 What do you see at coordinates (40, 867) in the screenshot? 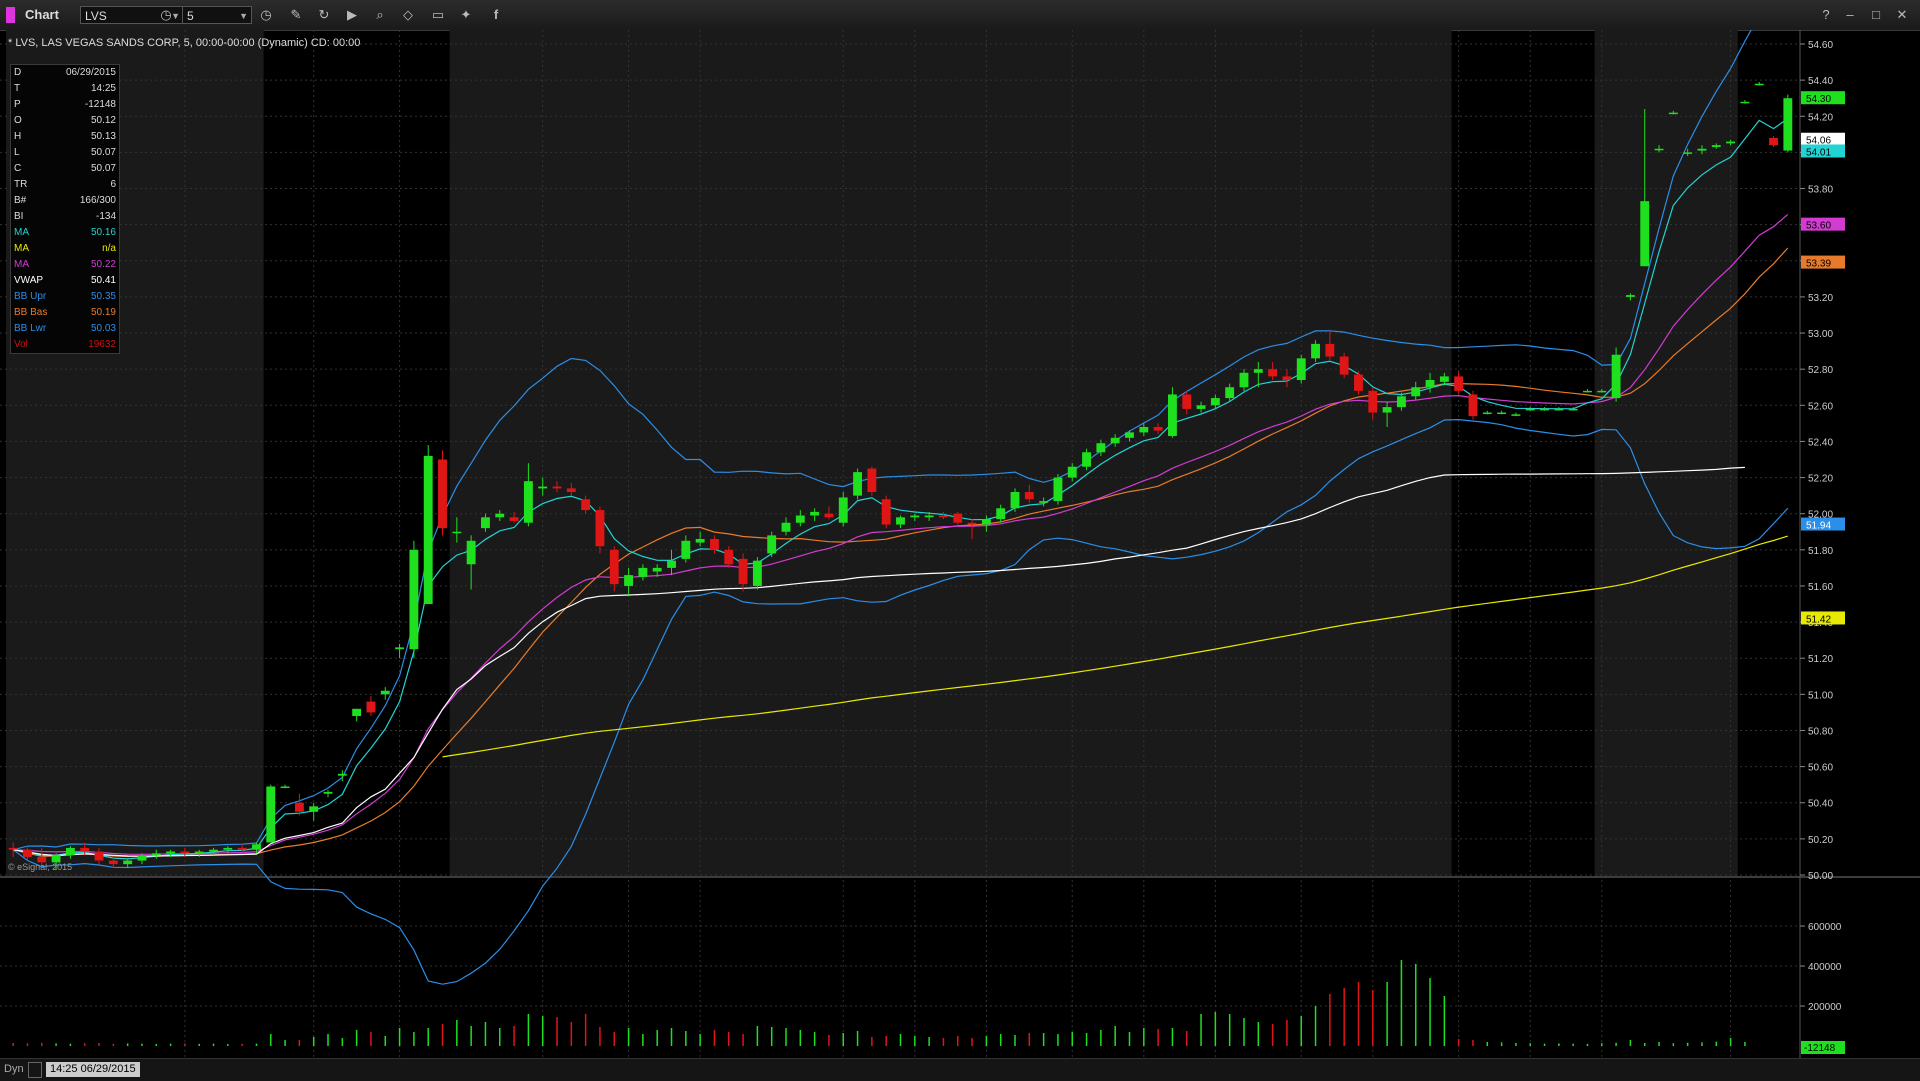
I see `watermark: © eSignal, 2015` at bounding box center [40, 867].